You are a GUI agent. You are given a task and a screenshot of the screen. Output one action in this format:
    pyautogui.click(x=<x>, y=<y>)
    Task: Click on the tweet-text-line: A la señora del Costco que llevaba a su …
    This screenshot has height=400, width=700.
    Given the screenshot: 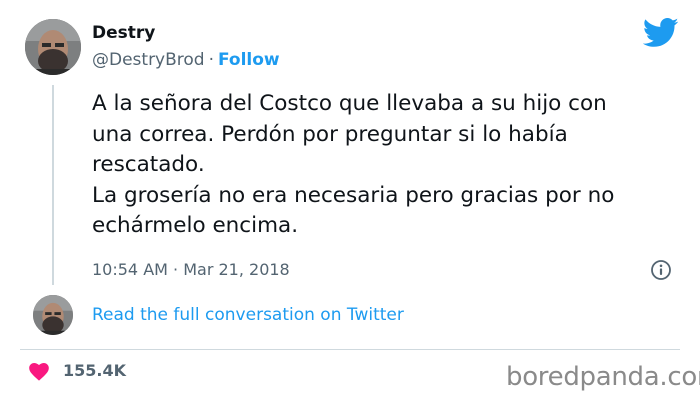 What is the action you would take?
    pyautogui.click(x=349, y=103)
    